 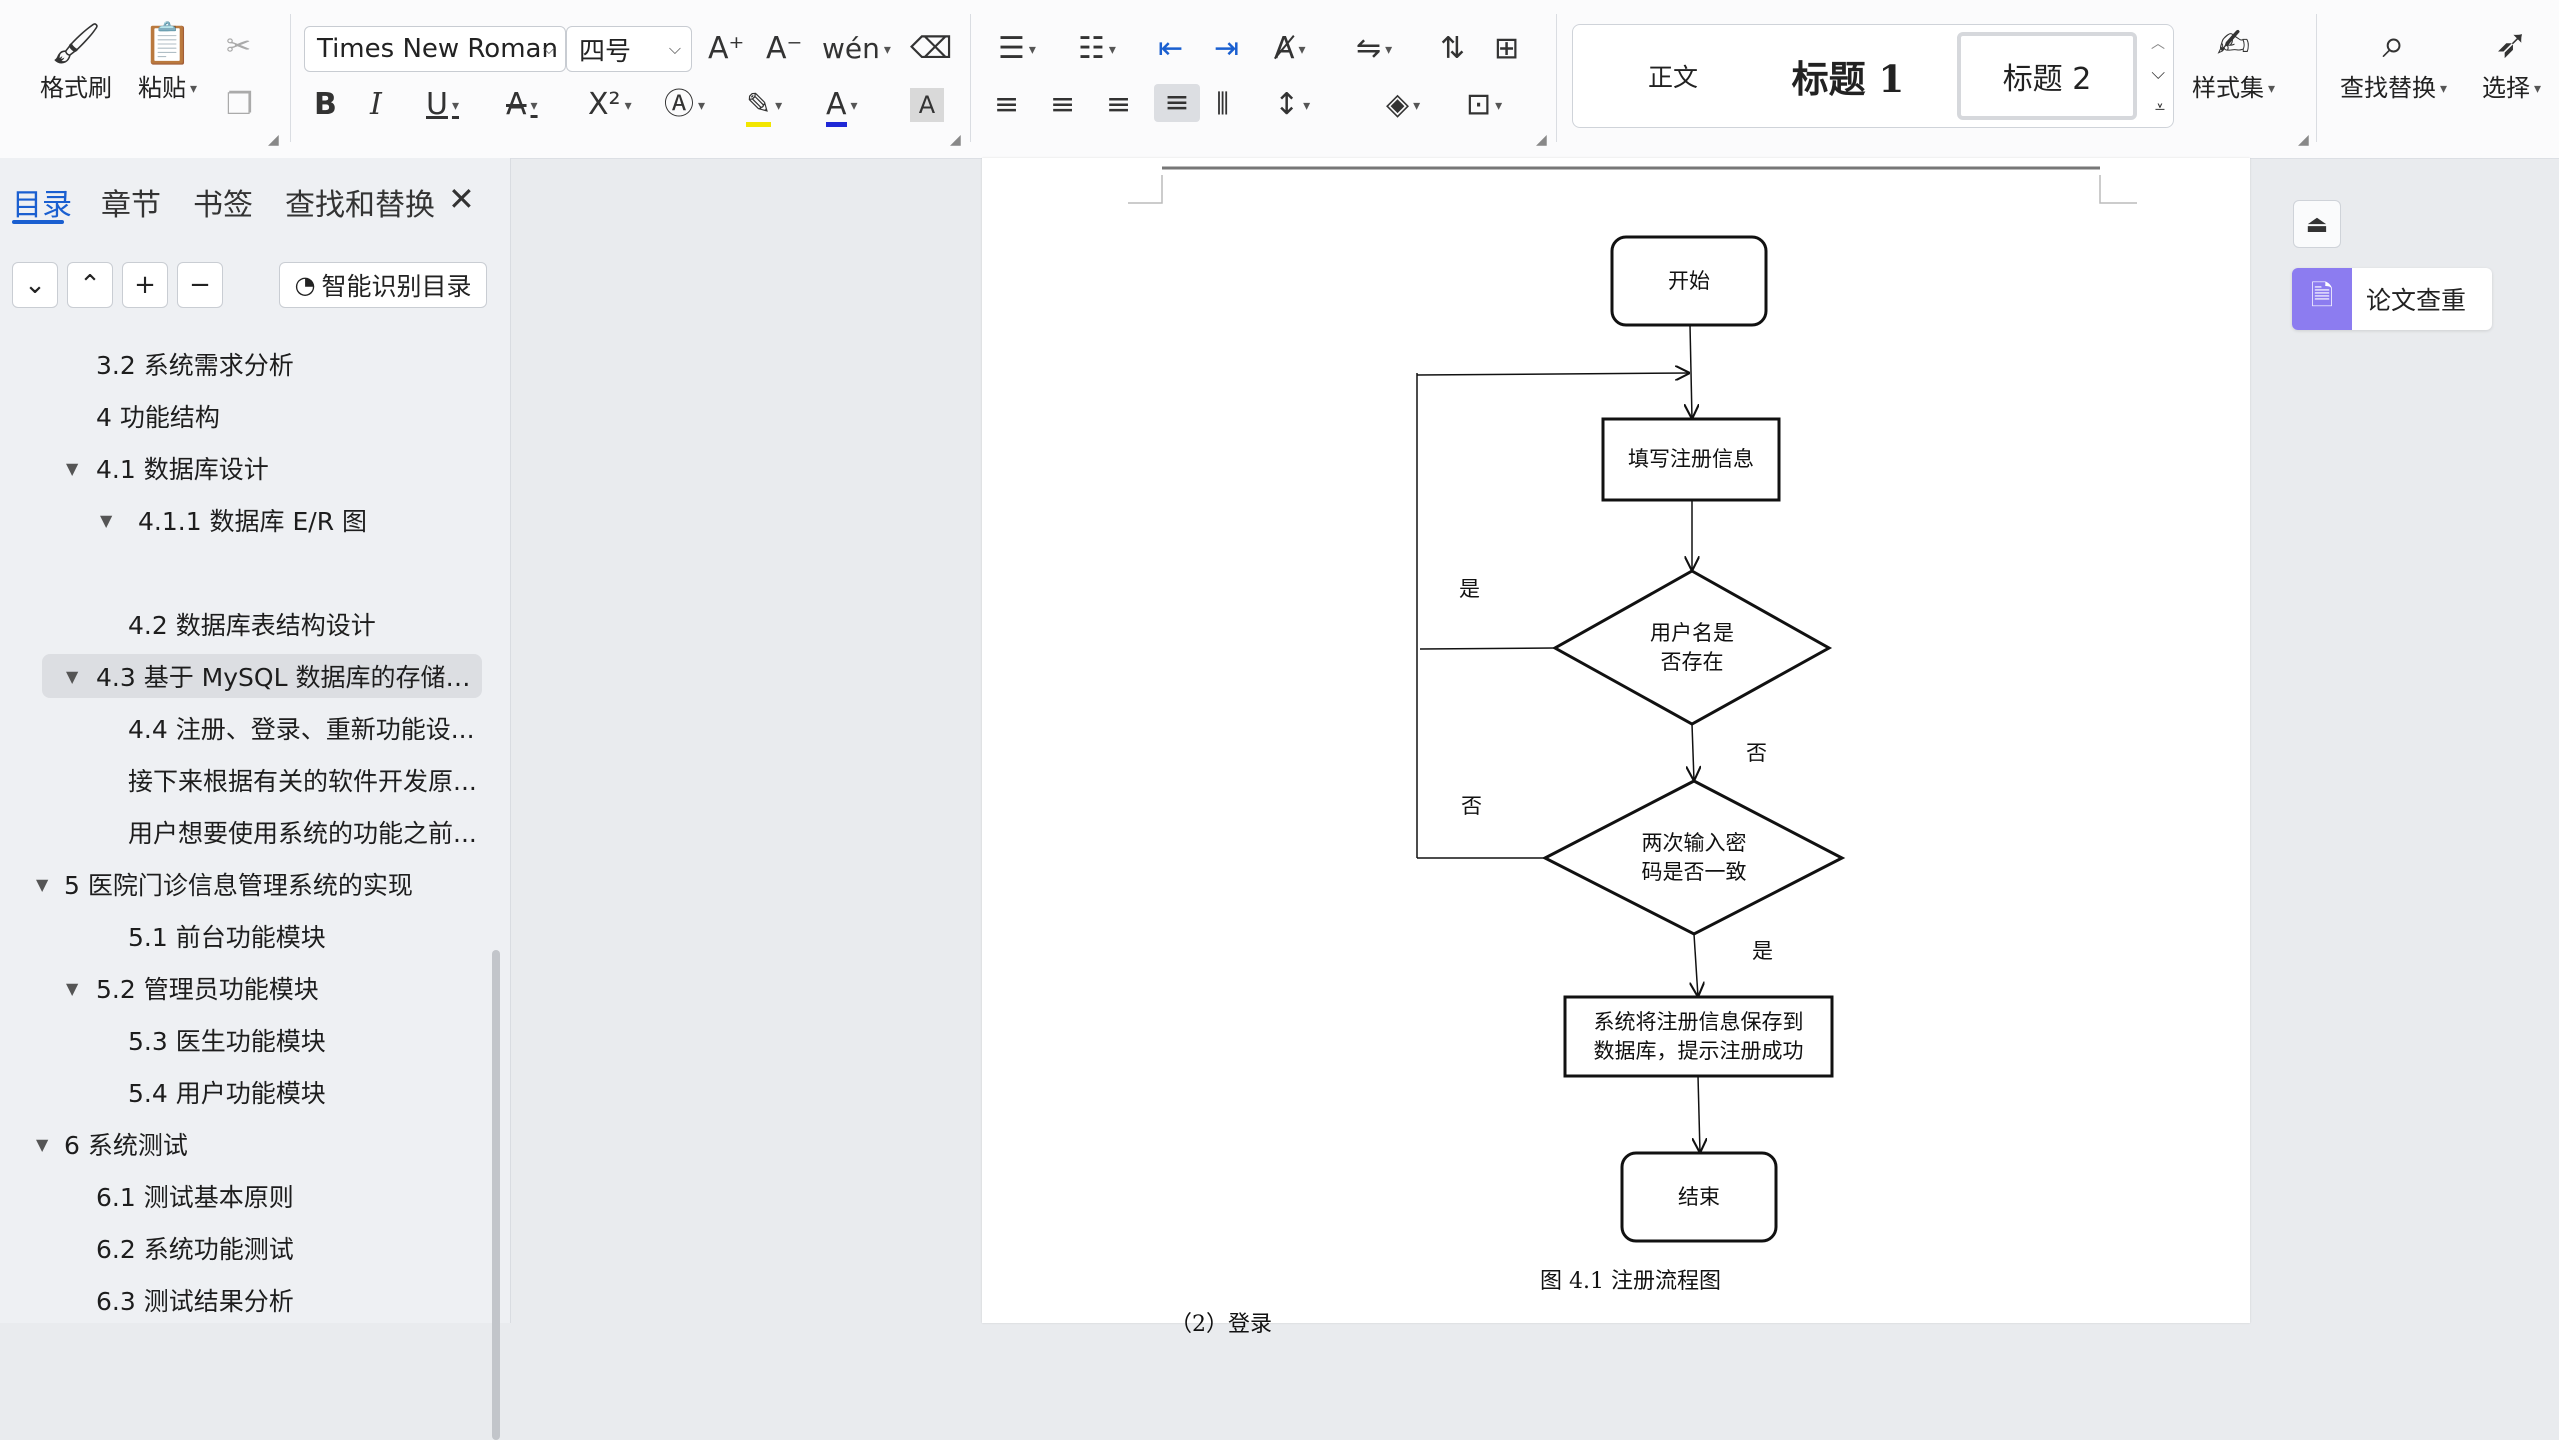 What do you see at coordinates (1699, 1196) in the screenshot?
I see `flow-end-label: 结束` at bounding box center [1699, 1196].